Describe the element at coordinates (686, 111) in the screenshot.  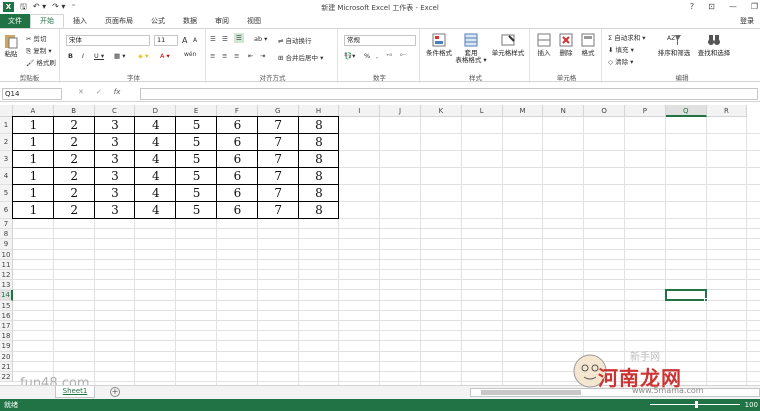
I see `column-header-q: Q` at that location.